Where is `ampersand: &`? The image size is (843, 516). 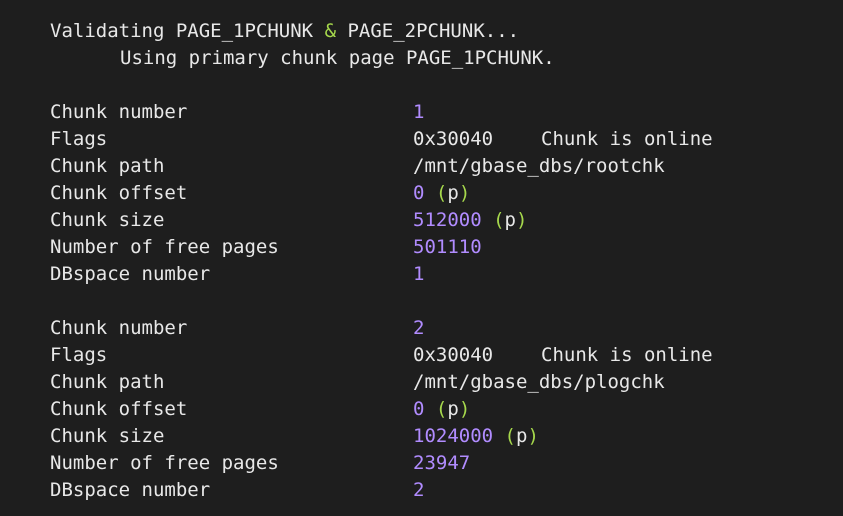
ampersand: & is located at coordinates (330, 31).